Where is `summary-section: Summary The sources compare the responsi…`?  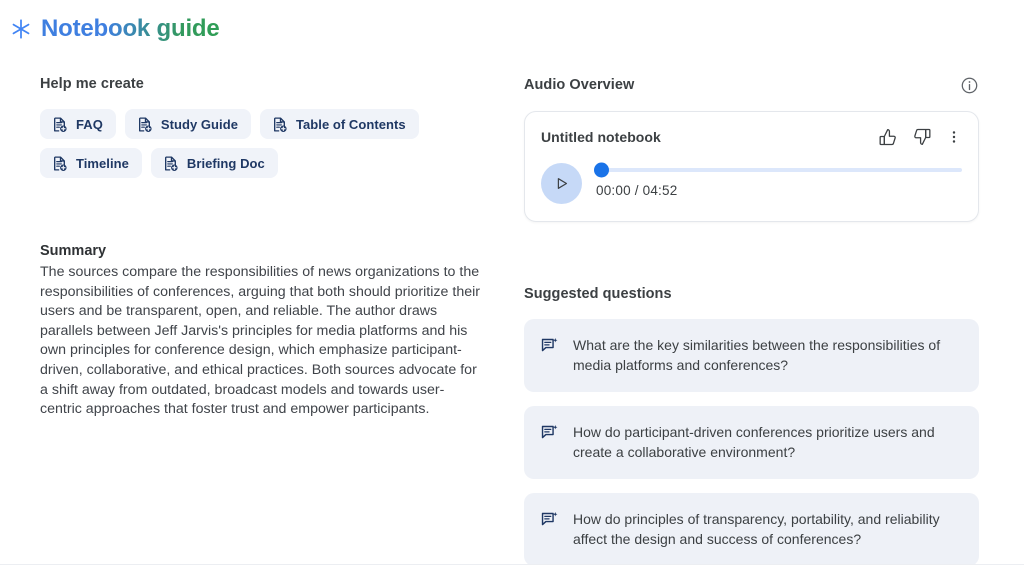
summary-section: Summary The sources compare the responsi… is located at coordinates (262, 330).